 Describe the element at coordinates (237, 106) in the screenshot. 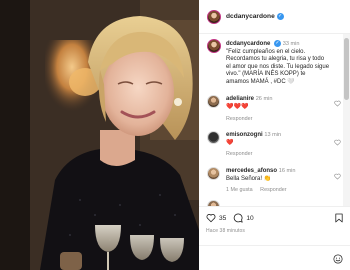

I see `comment-text: ❤️❤️❤️` at that location.